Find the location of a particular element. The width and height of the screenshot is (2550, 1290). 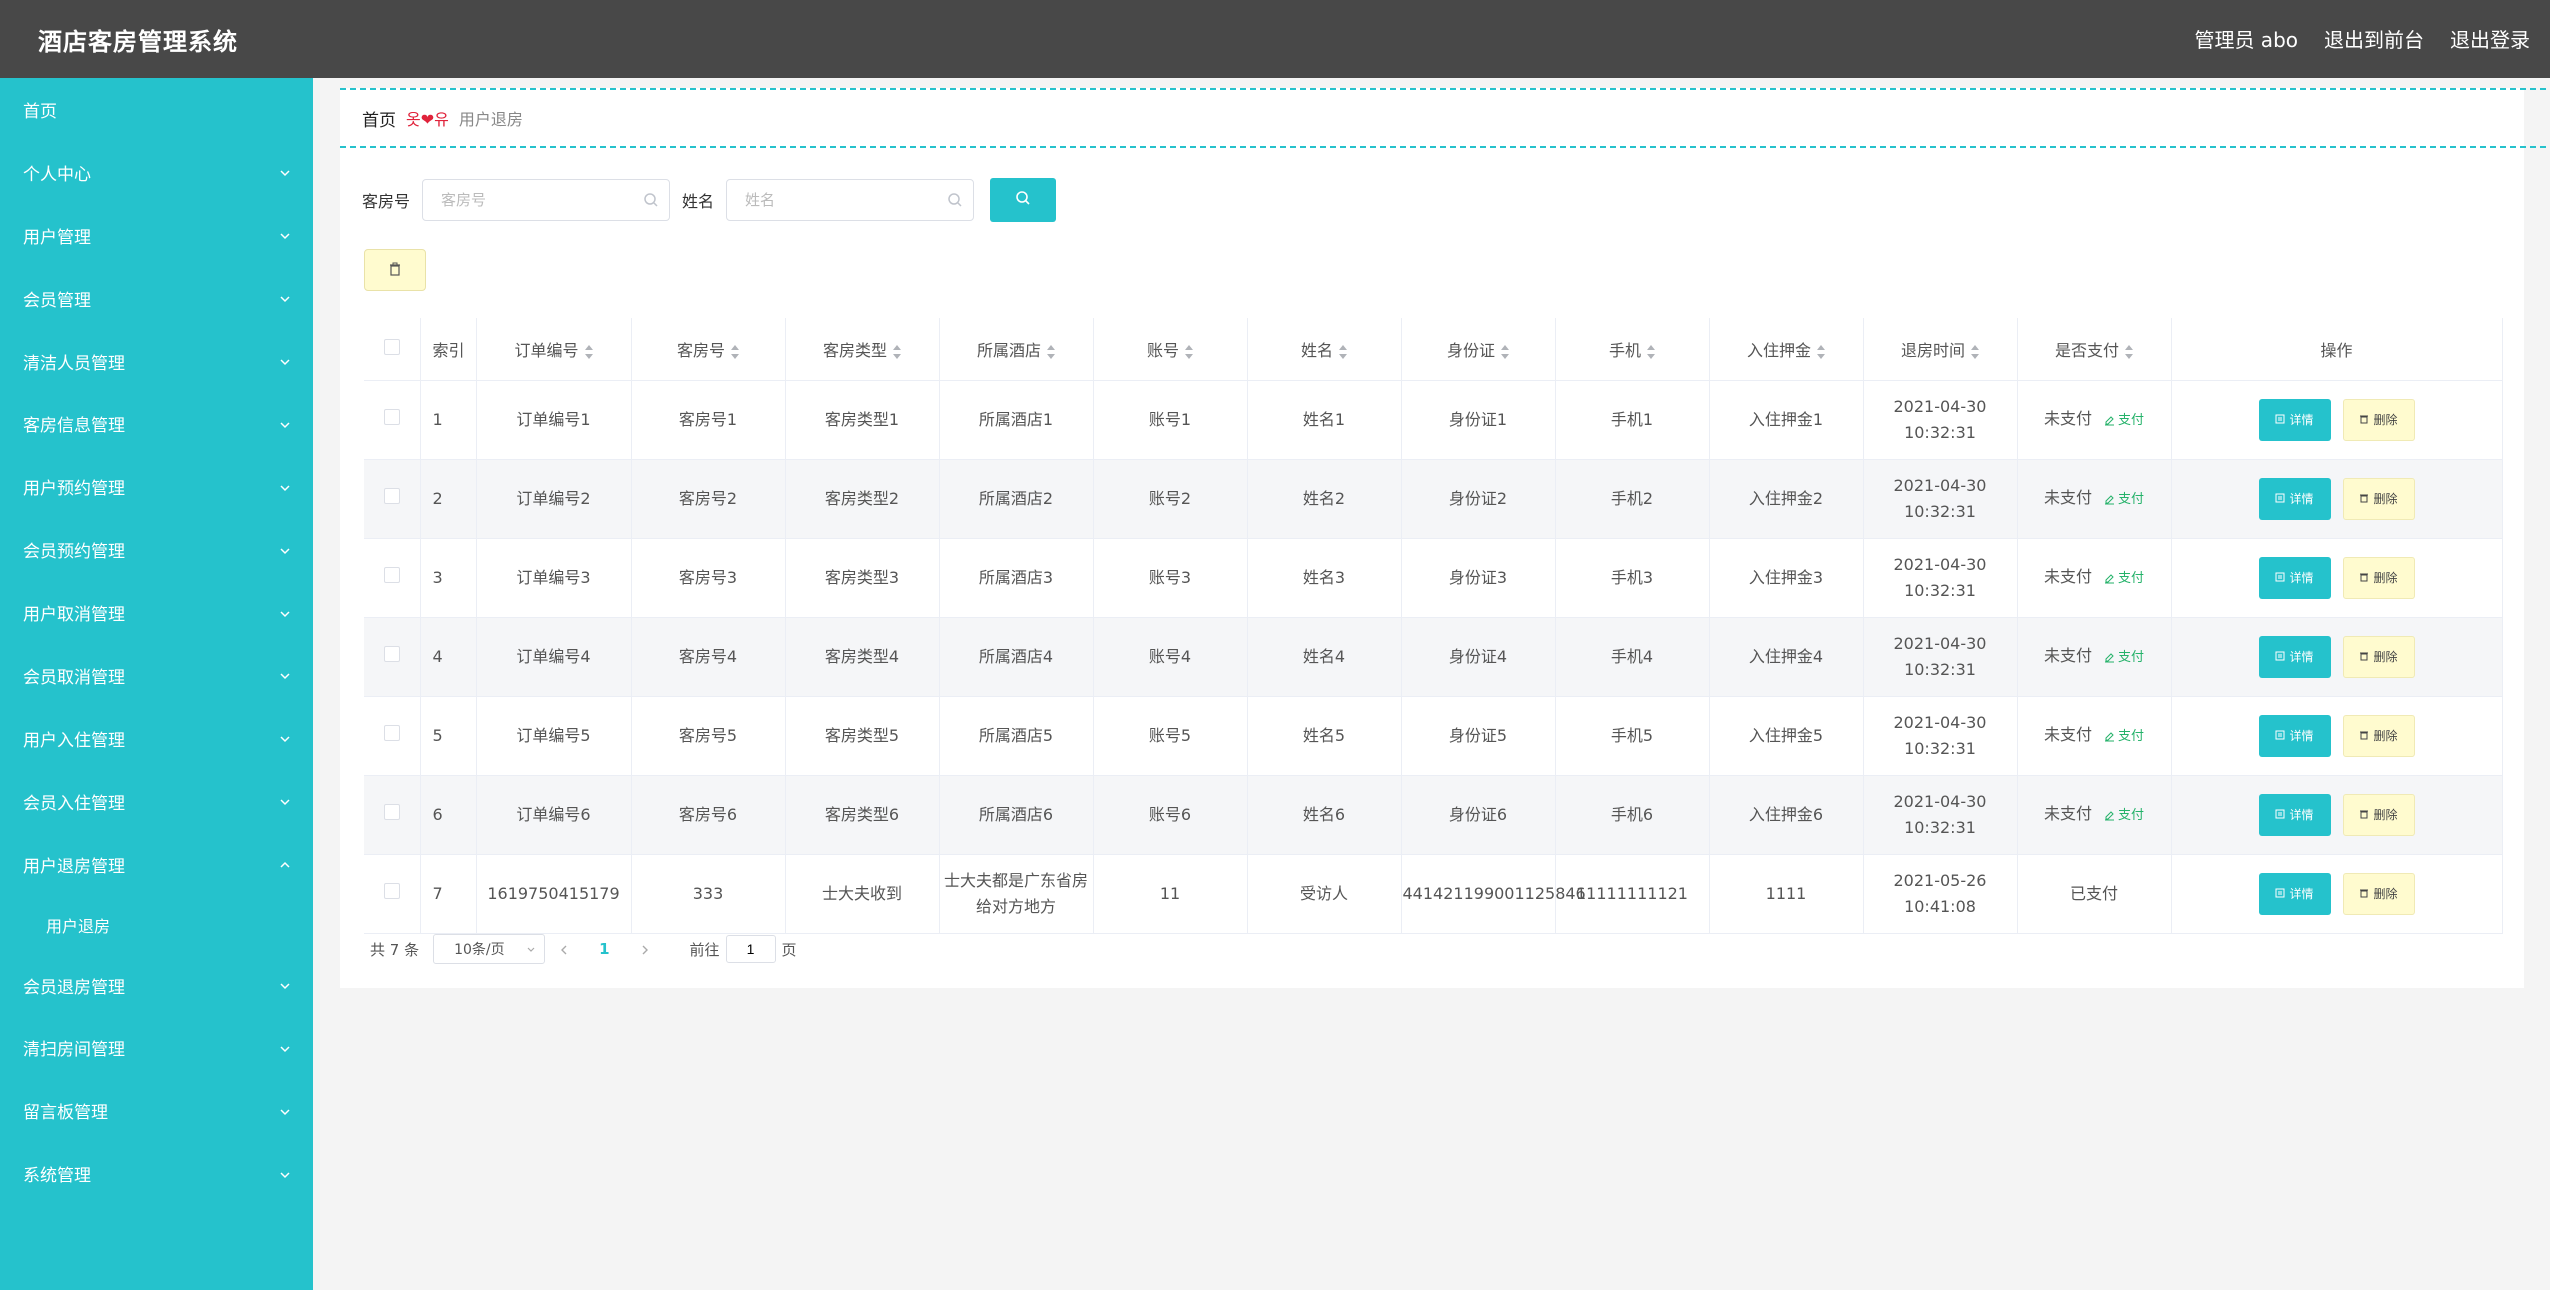

cell-paid: 未支付 支付 is located at coordinates (2094, 578).